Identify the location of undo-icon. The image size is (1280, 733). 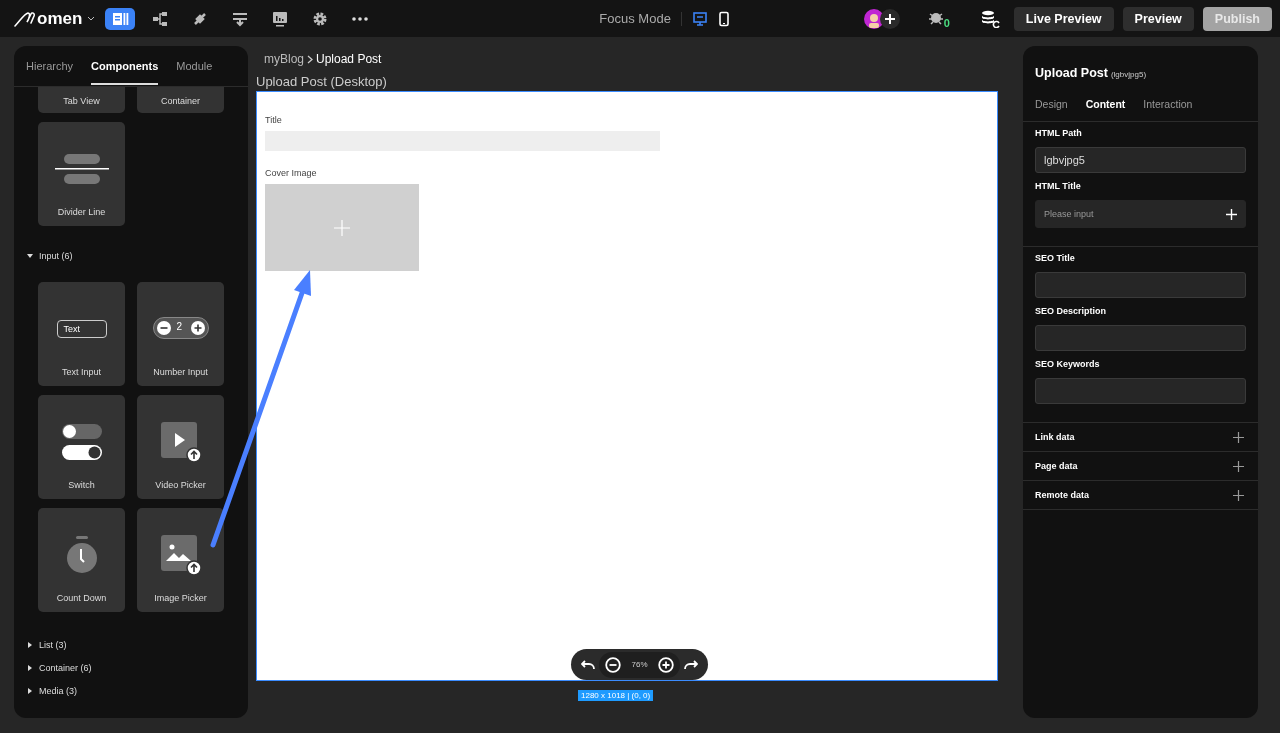
(588, 664).